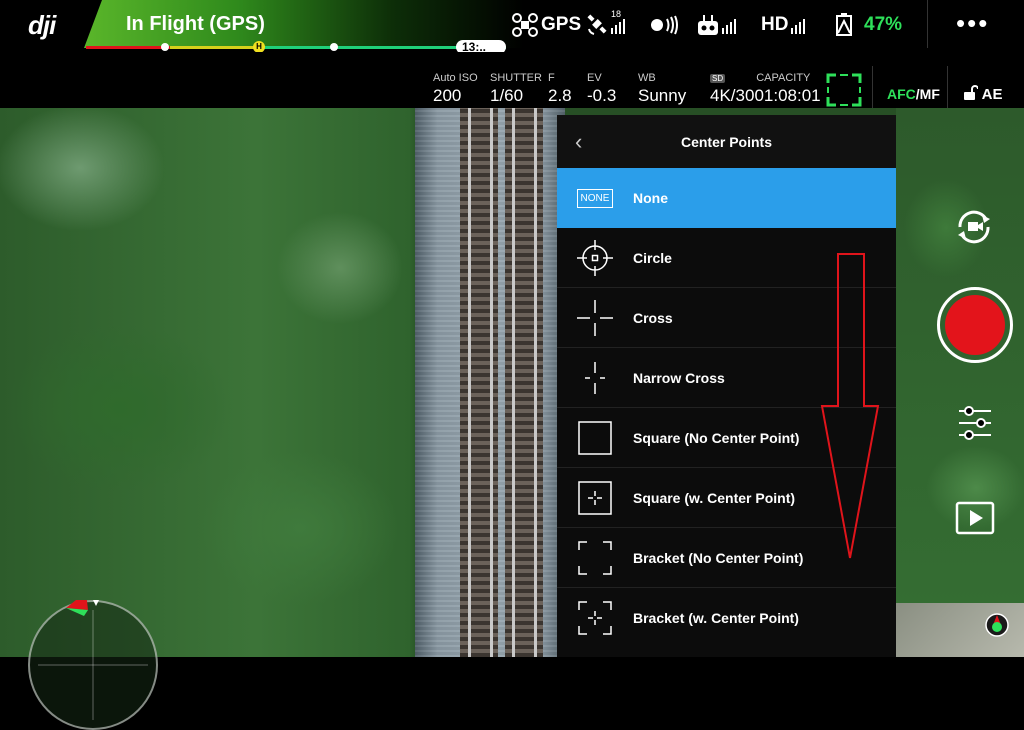  I want to click on battery-percent: 47%, so click(883, 24).